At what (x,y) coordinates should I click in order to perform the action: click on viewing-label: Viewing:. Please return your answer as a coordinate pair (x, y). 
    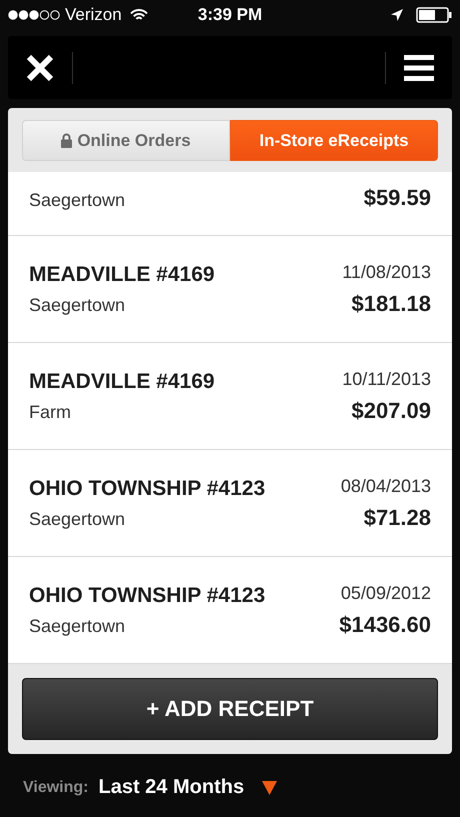
    Looking at the image, I should click on (55, 787).